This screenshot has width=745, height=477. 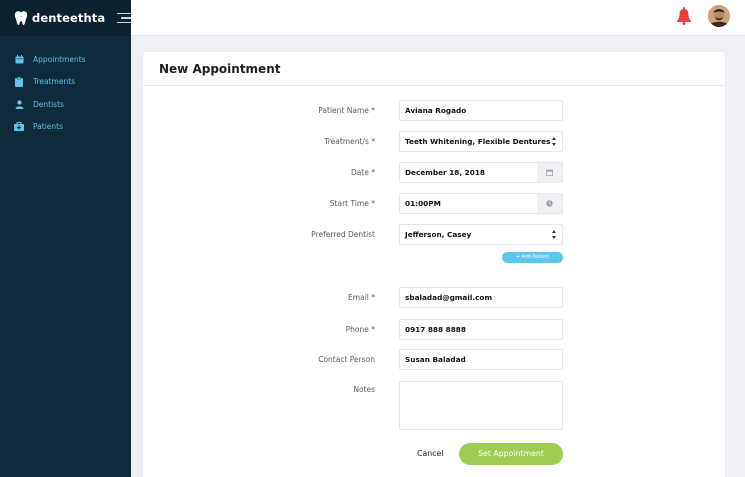 I want to click on email-input: sbaladad@gmail.com, so click(x=481, y=297).